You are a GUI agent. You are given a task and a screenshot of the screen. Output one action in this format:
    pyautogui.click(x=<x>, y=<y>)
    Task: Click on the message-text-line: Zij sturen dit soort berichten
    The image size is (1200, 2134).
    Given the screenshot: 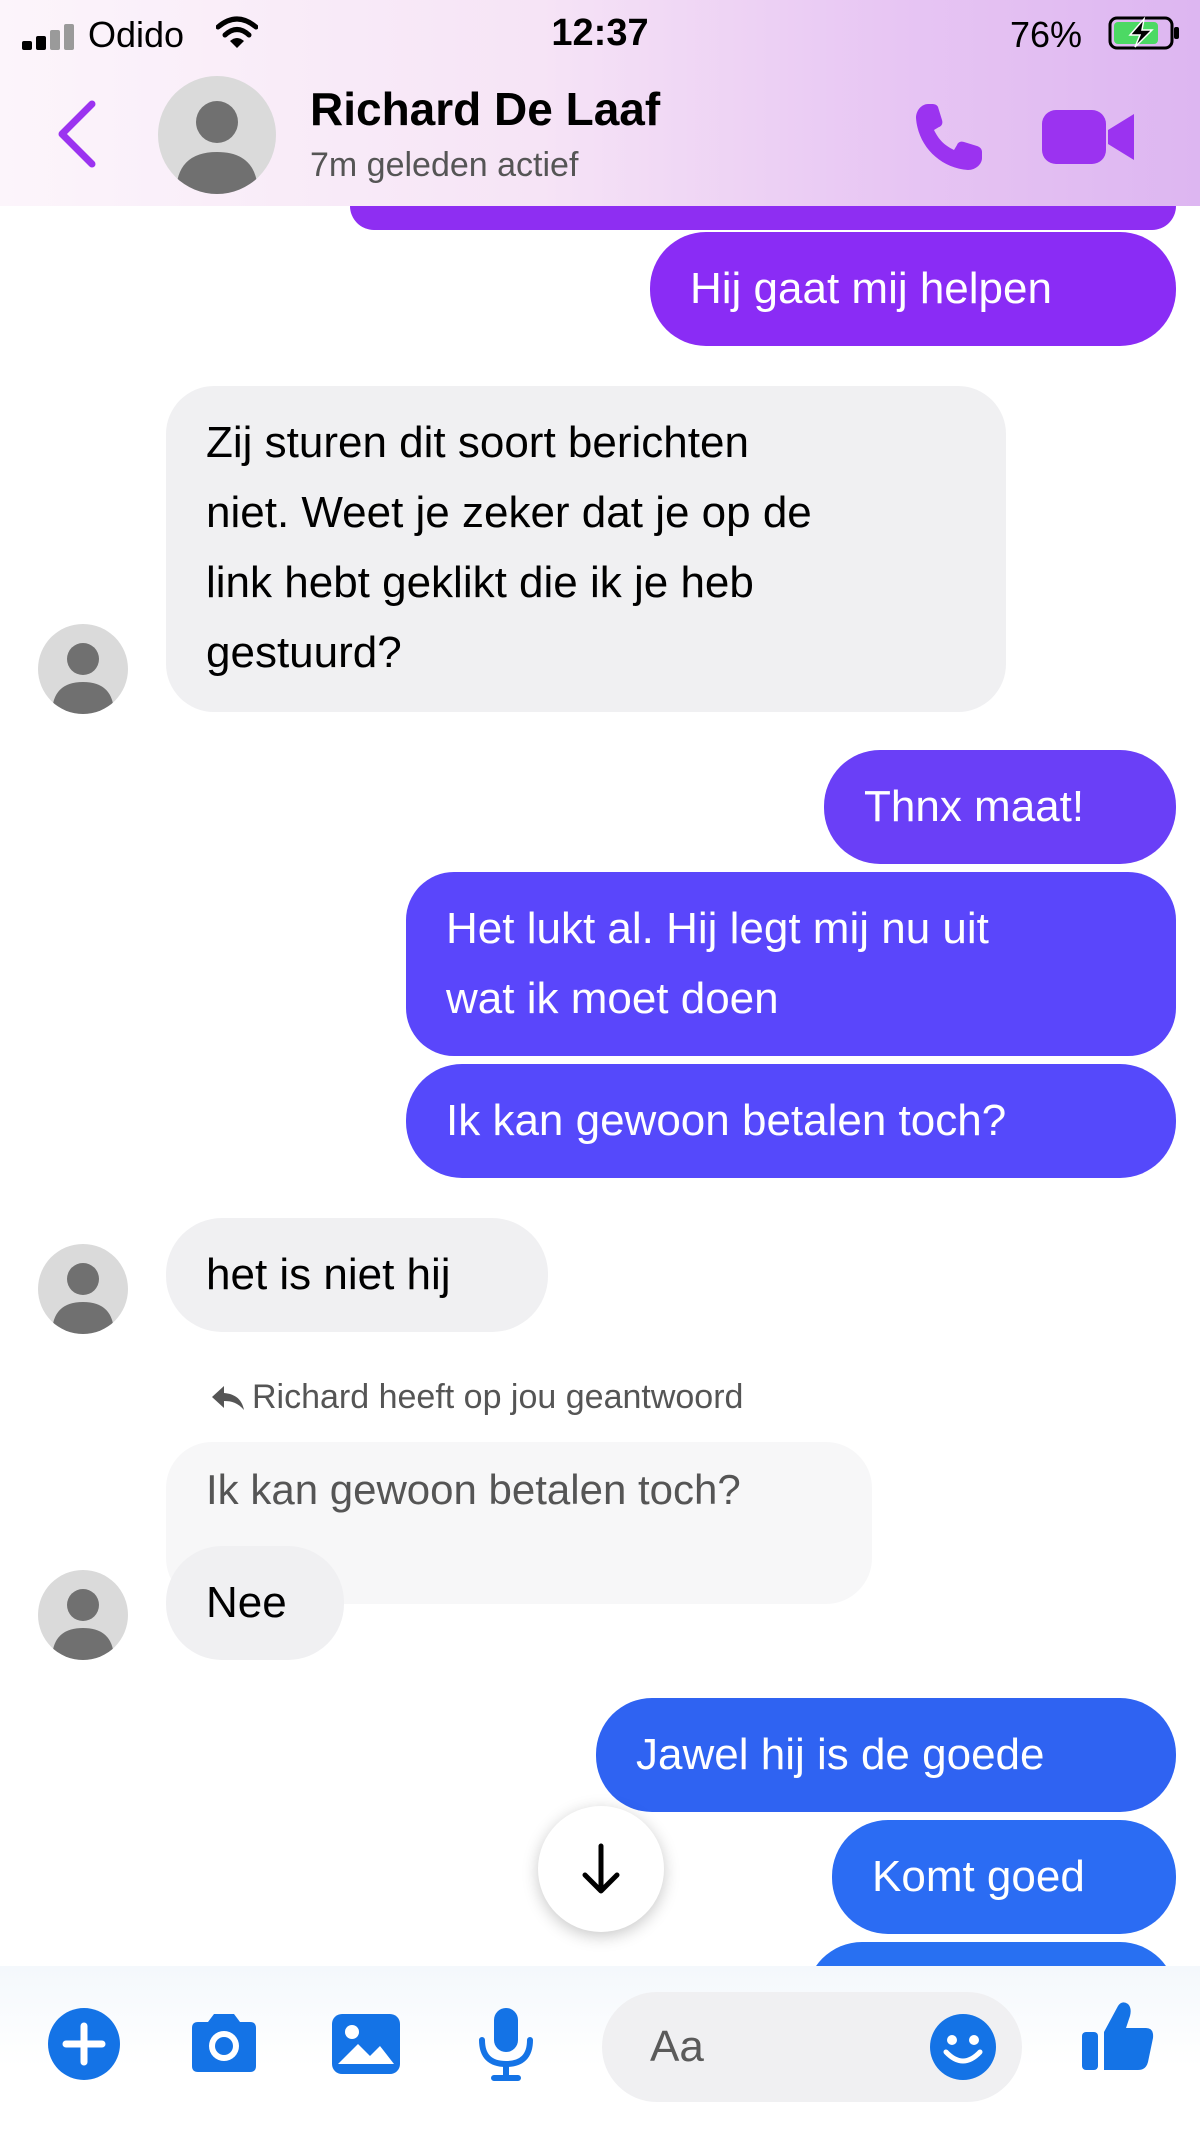 What is the action you would take?
    pyautogui.click(x=477, y=442)
    